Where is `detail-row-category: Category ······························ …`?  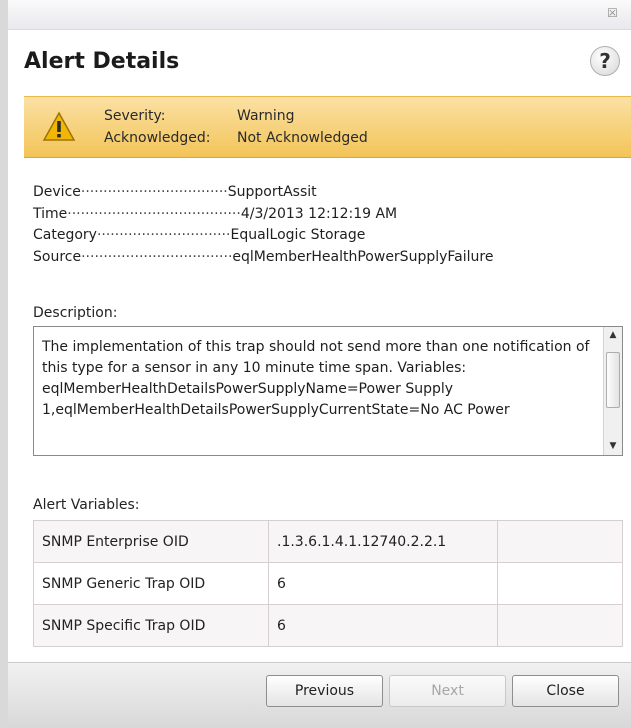
detail-row-category: Category ······························ … is located at coordinates (330, 236).